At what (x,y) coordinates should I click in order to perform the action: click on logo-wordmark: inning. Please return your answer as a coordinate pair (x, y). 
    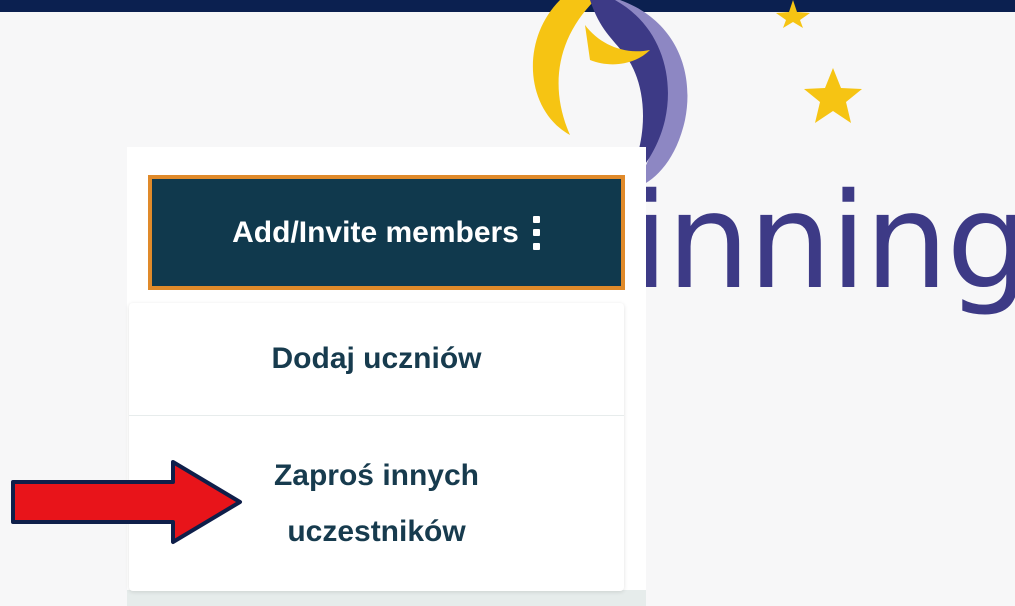
    Looking at the image, I should click on (823, 242).